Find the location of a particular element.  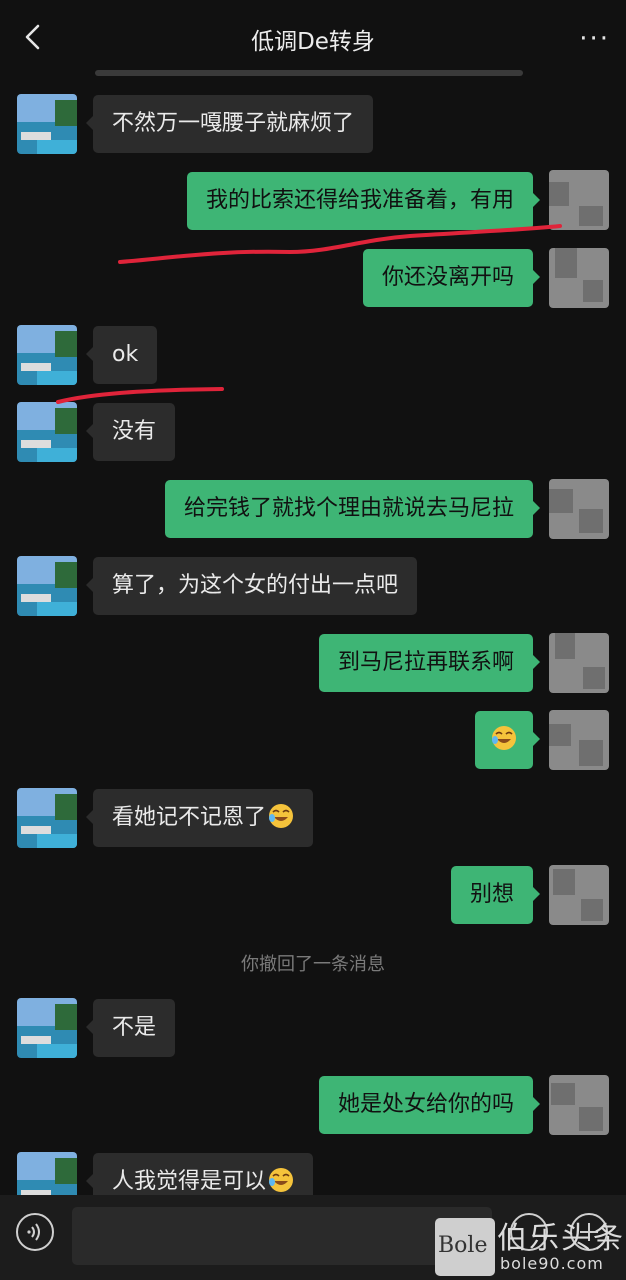

message-bubble-outgoing: 到马尼拉再联系啊 is located at coordinates (429, 663).